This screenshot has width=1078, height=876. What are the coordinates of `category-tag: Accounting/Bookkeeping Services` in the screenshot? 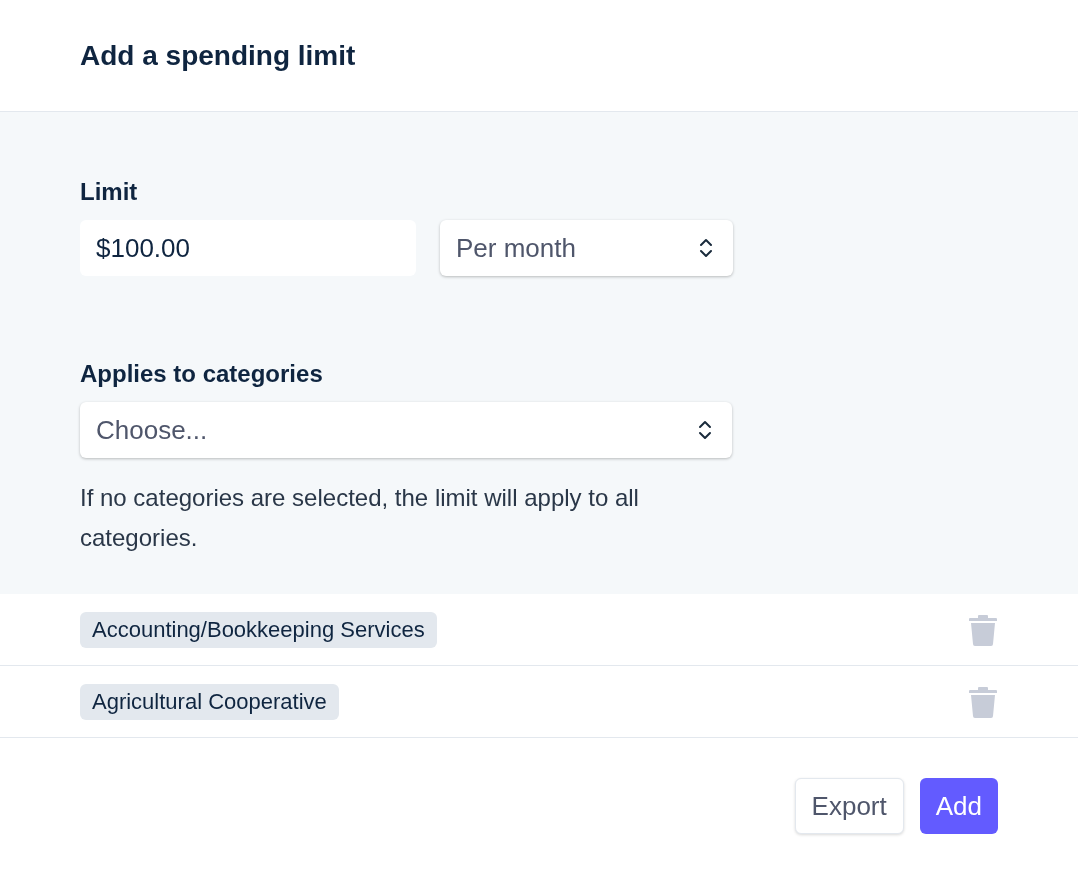 It's located at (258, 629).